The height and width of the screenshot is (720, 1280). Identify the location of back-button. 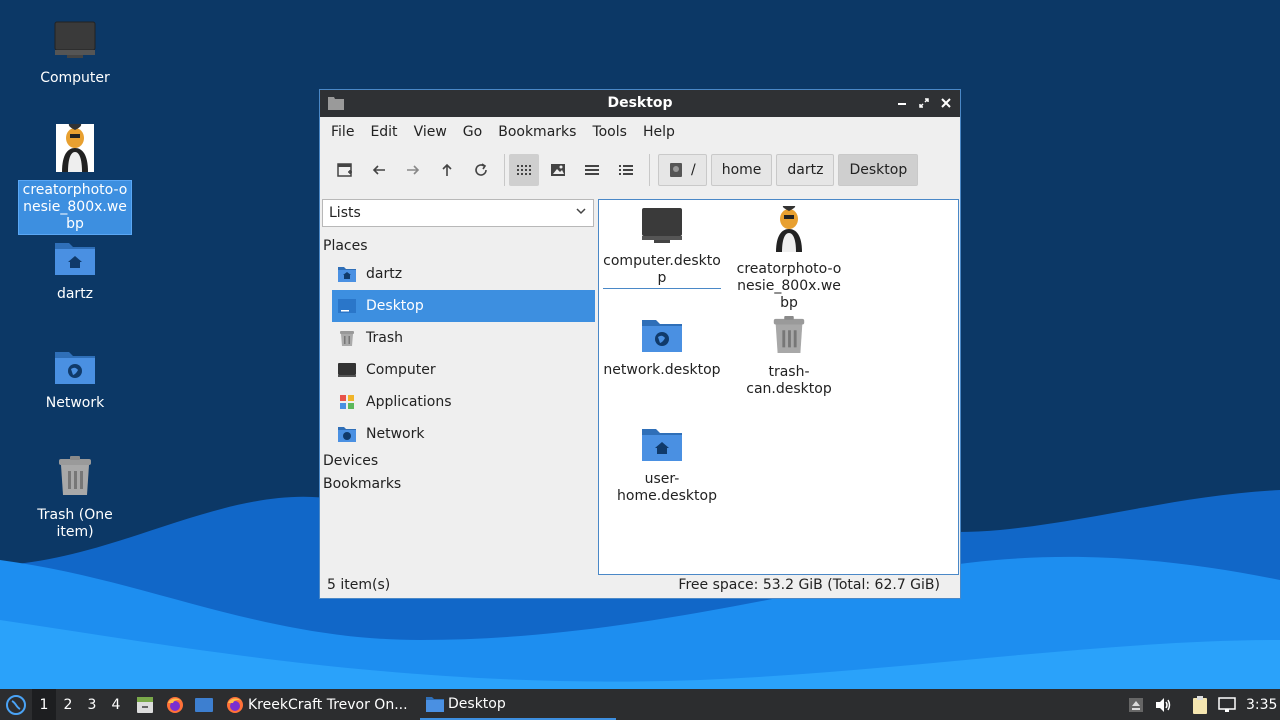
(379, 170).